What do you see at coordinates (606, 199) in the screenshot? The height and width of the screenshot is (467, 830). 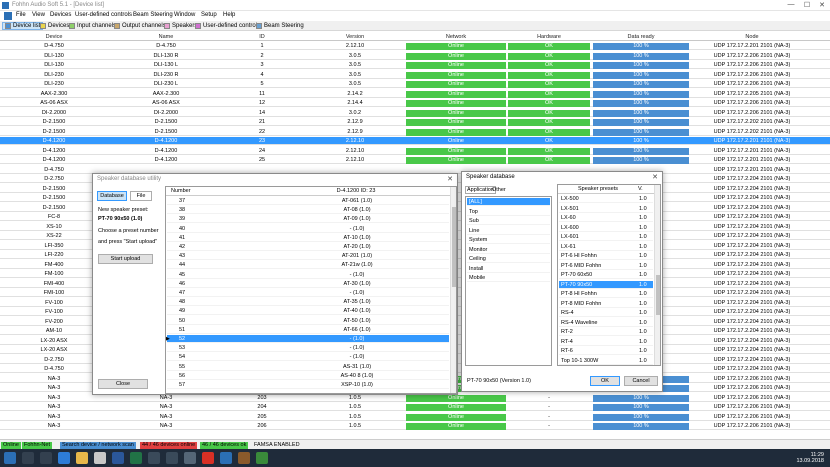 I see `speaker-preset-item: LX-500 1.0` at bounding box center [606, 199].